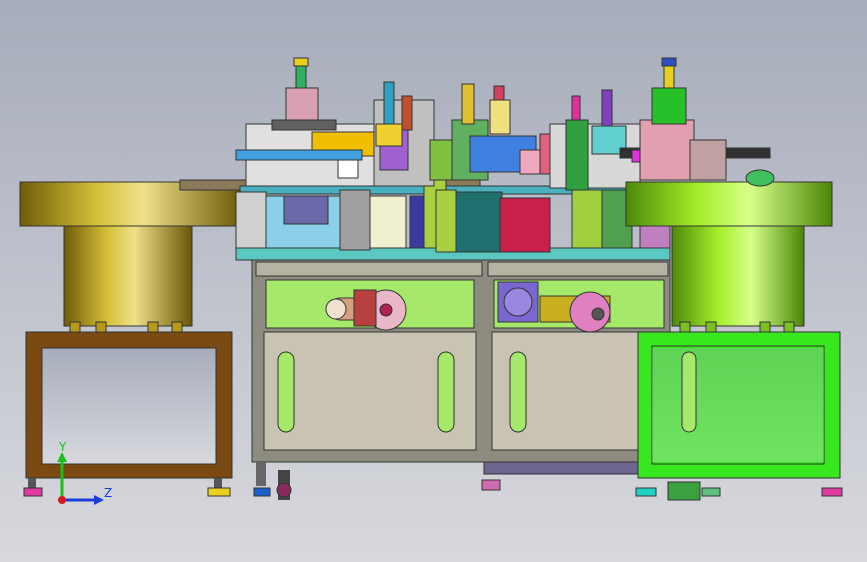  I want to click on axis-z-label: Z, so click(108, 493).